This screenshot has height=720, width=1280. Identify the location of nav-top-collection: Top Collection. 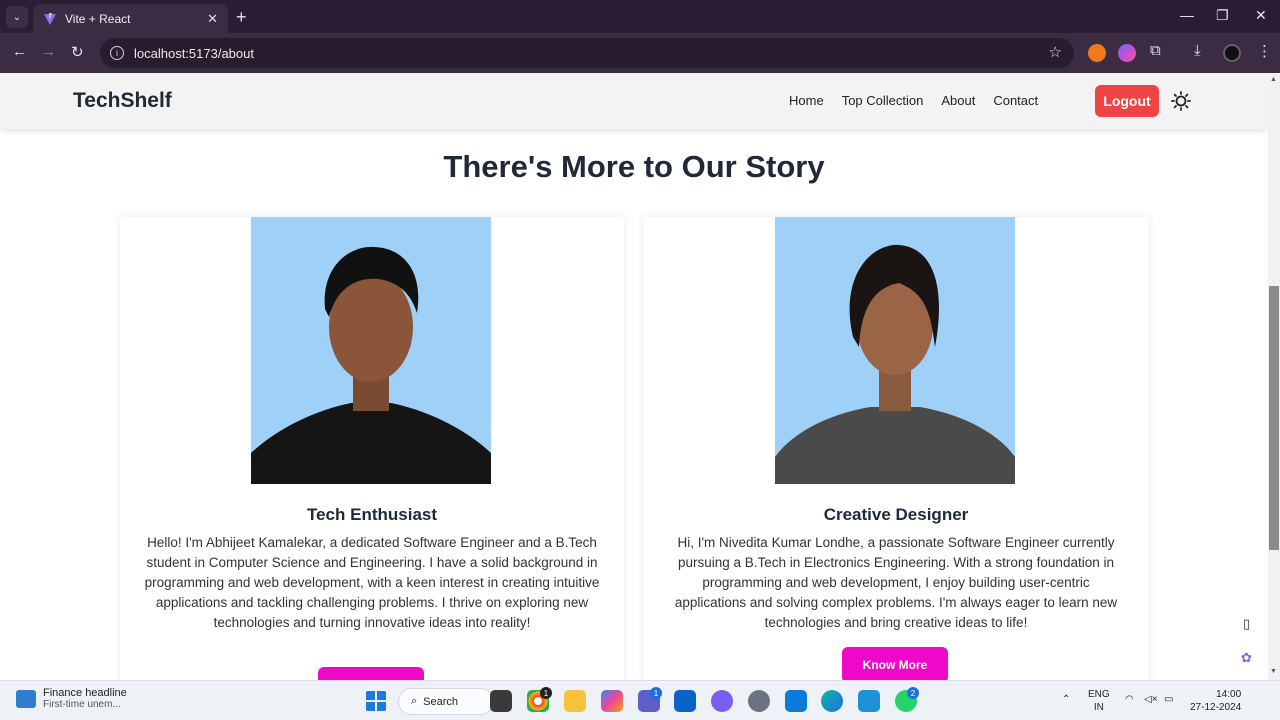
(883, 100).